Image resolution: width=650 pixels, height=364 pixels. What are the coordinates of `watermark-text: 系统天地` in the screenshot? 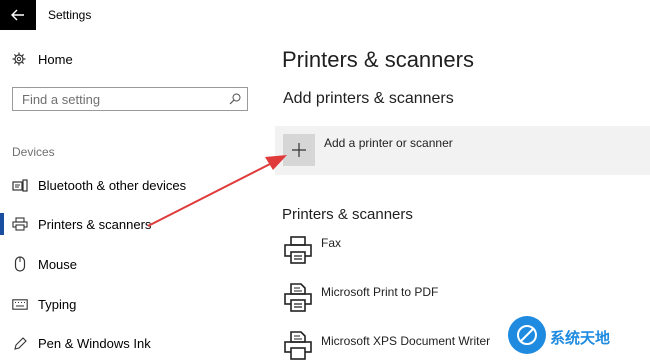 It's located at (580, 338).